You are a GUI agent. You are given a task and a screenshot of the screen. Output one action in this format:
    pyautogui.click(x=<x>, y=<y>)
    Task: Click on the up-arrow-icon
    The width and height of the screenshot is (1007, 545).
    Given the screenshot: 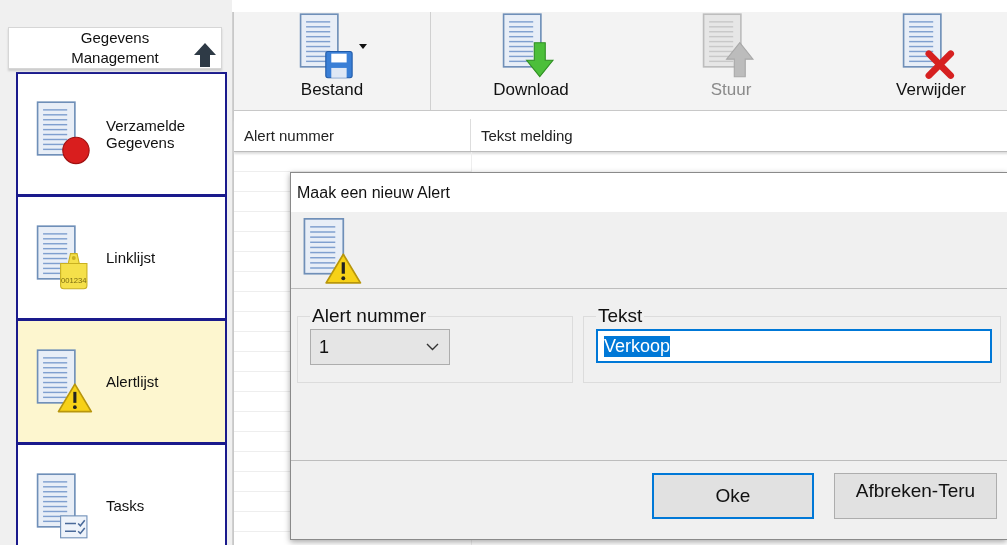 What is the action you would take?
    pyautogui.click(x=205, y=55)
    